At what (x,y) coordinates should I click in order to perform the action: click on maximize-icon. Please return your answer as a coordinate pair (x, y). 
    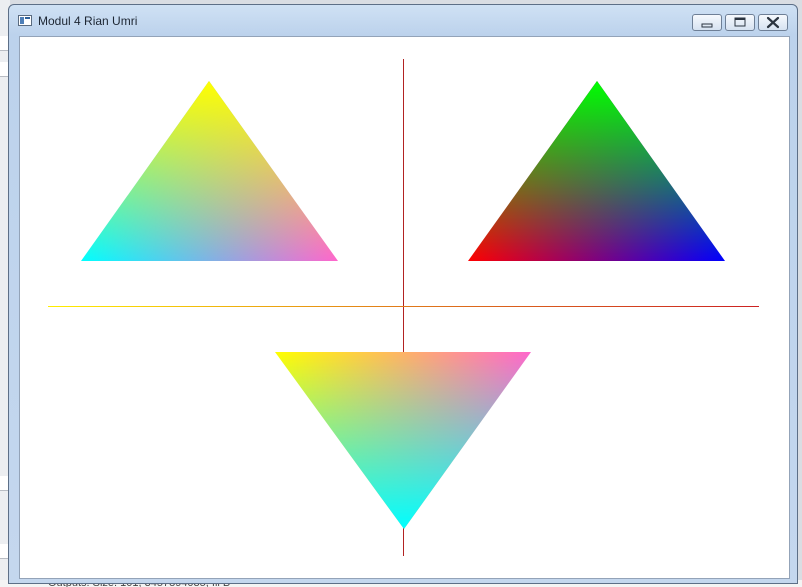
    Looking at the image, I should click on (740, 22).